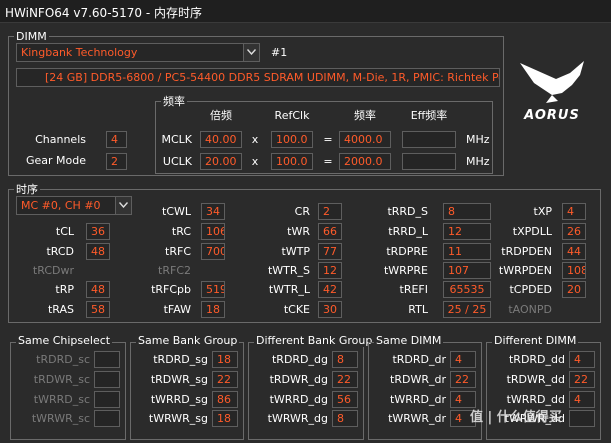  I want to click on timing-value-trdrd_dd: 4, so click(582, 359).